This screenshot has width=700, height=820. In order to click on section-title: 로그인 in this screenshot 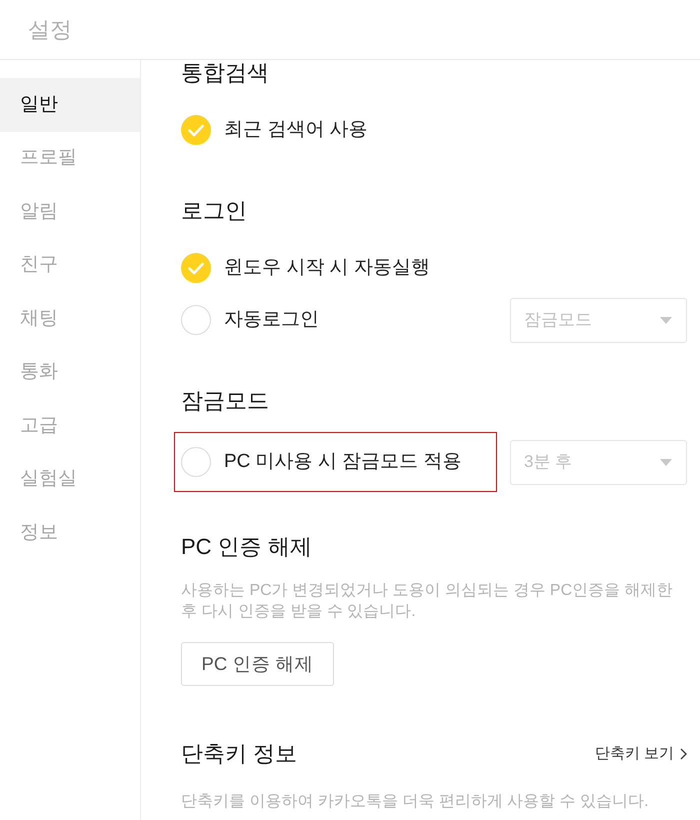, I will do `click(214, 211)`.